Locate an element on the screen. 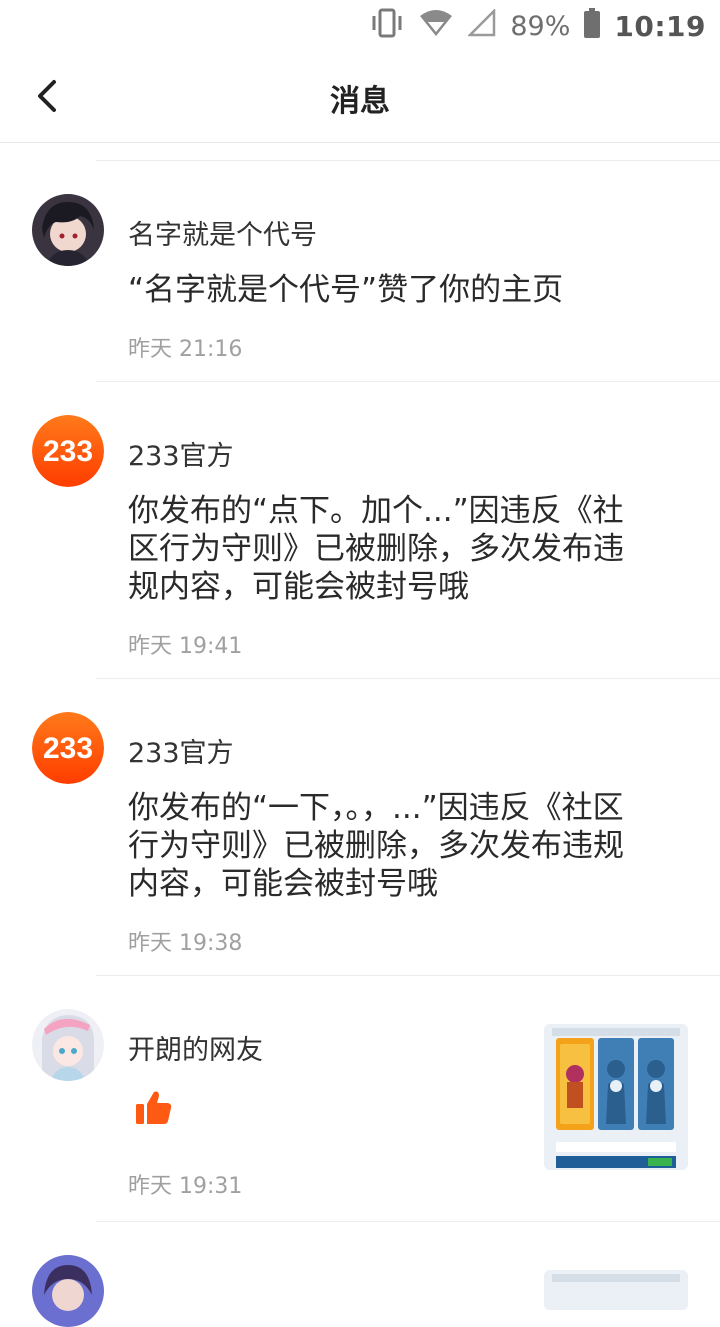 The image size is (720, 1327). wifi-icon is located at coordinates (436, 26).